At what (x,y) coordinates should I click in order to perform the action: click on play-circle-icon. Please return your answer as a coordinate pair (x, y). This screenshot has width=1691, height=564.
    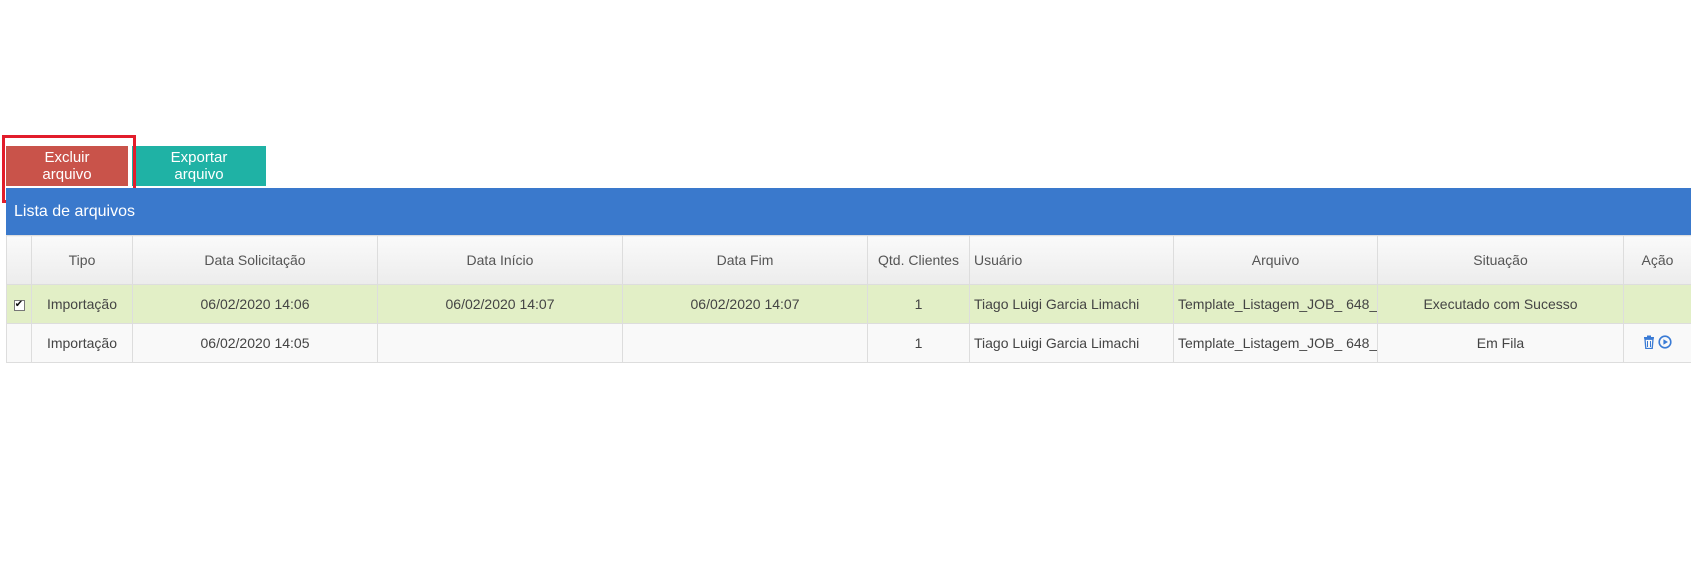
    Looking at the image, I should click on (1665, 343).